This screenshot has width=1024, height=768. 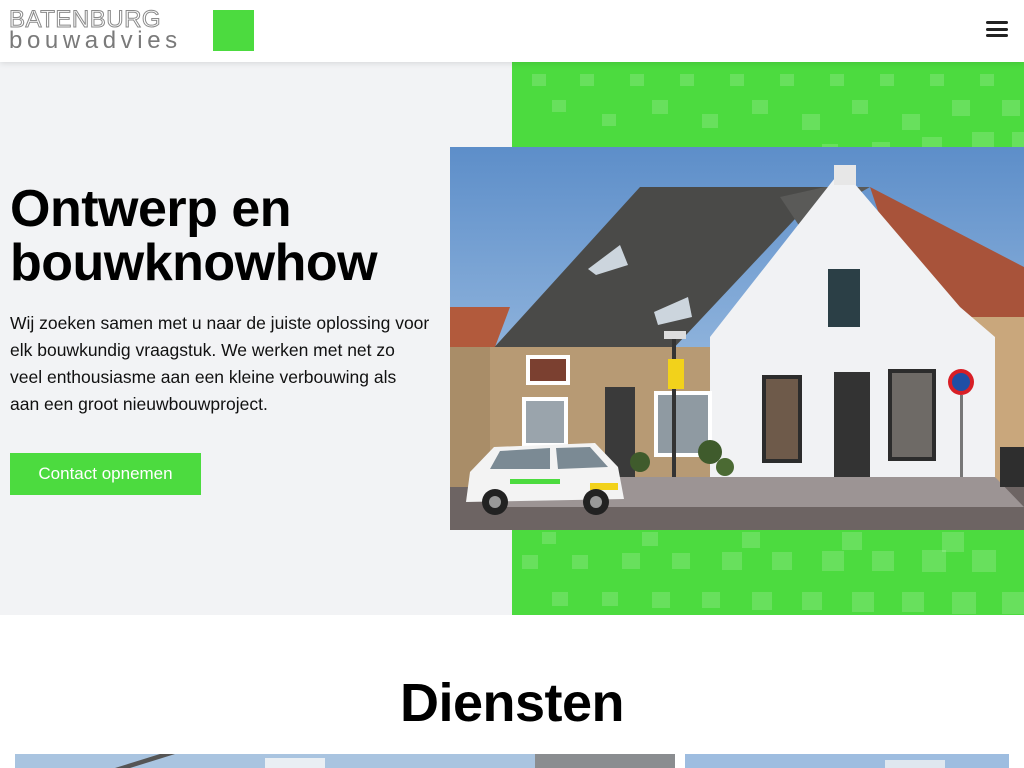 What do you see at coordinates (95, 40) in the screenshot?
I see `logo-wordmark-bottom: bouwadvies` at bounding box center [95, 40].